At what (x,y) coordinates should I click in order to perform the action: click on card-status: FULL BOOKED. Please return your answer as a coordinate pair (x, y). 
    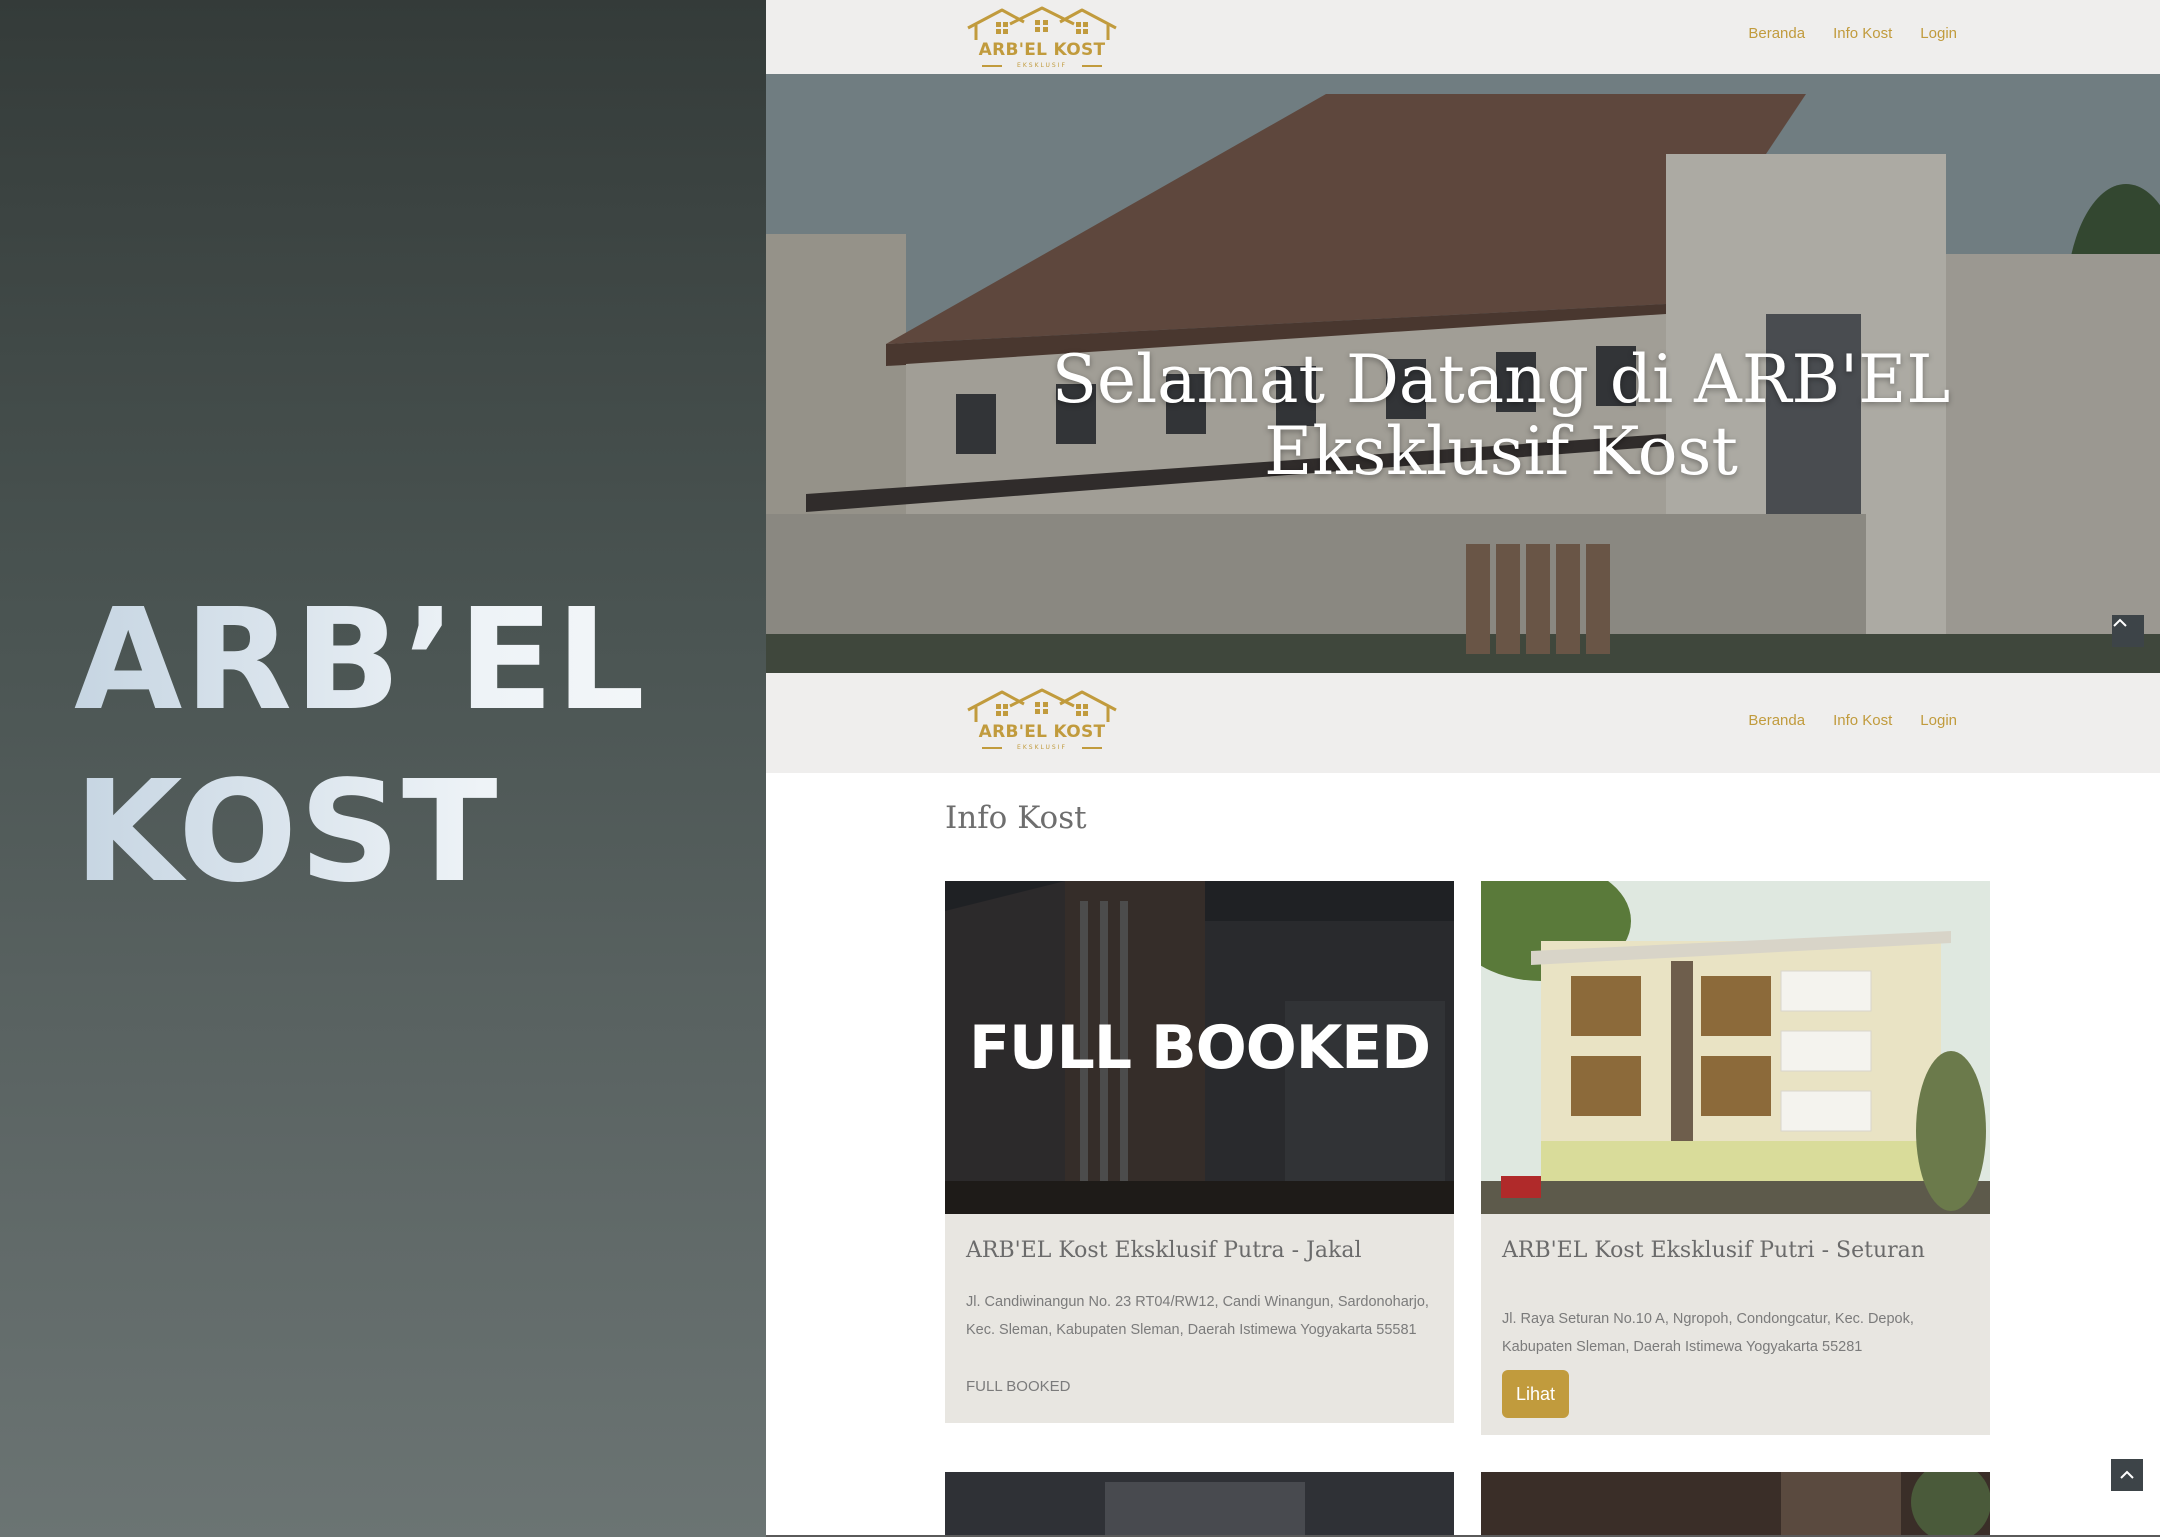
    Looking at the image, I should click on (1018, 1386).